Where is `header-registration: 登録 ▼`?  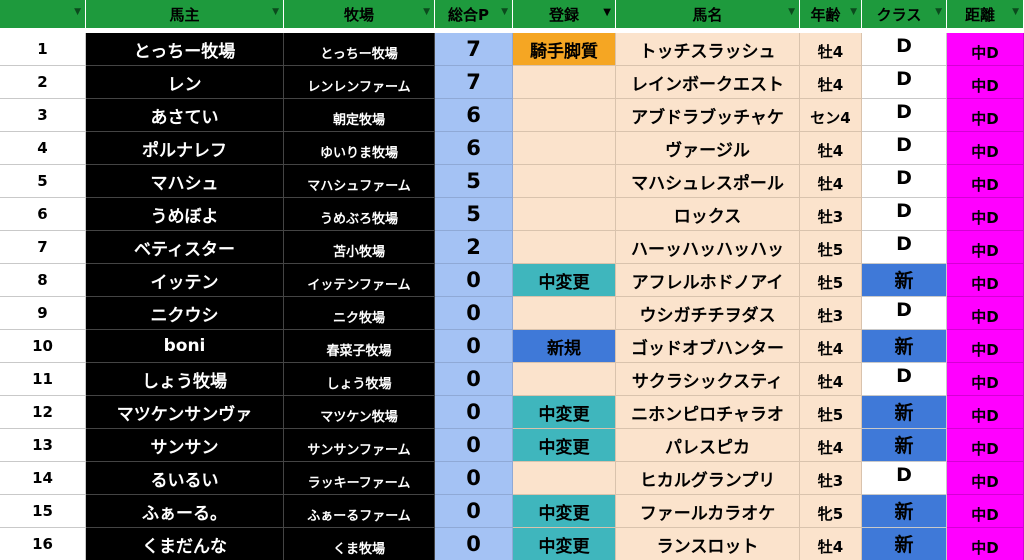 header-registration: 登録 ▼ is located at coordinates (564, 14).